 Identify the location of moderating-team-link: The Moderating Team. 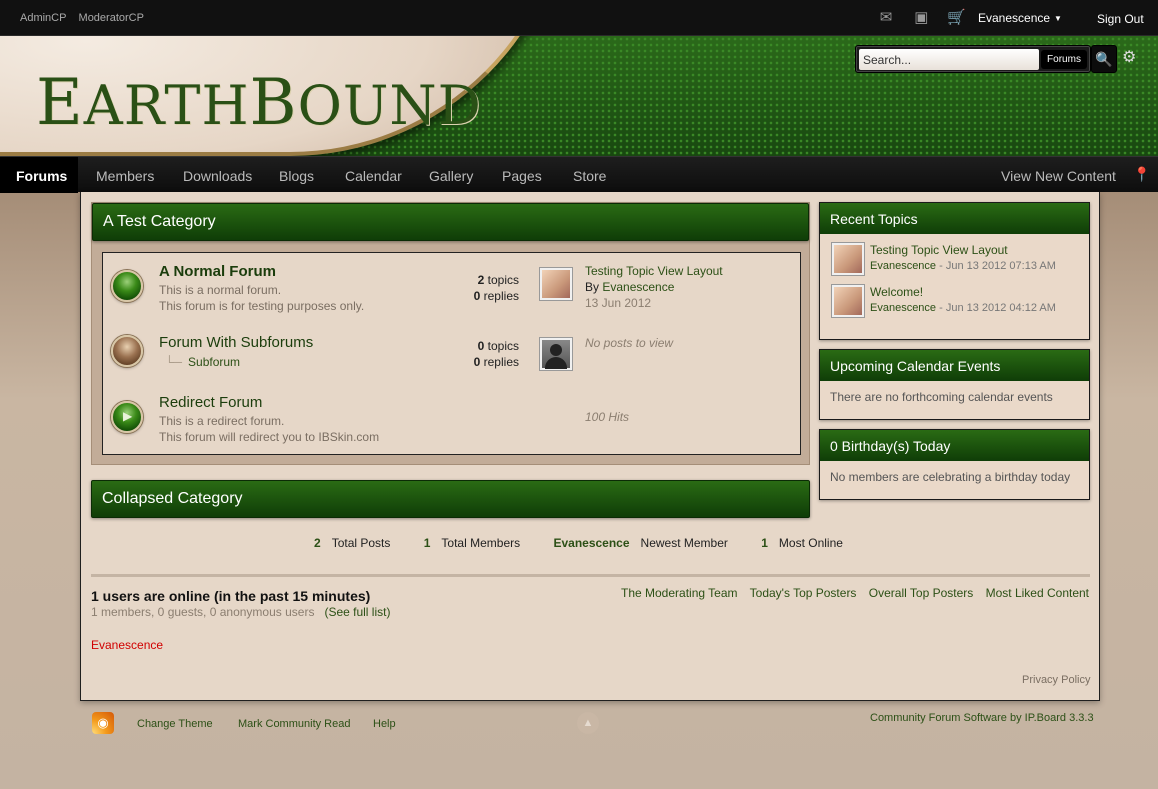
(679, 593).